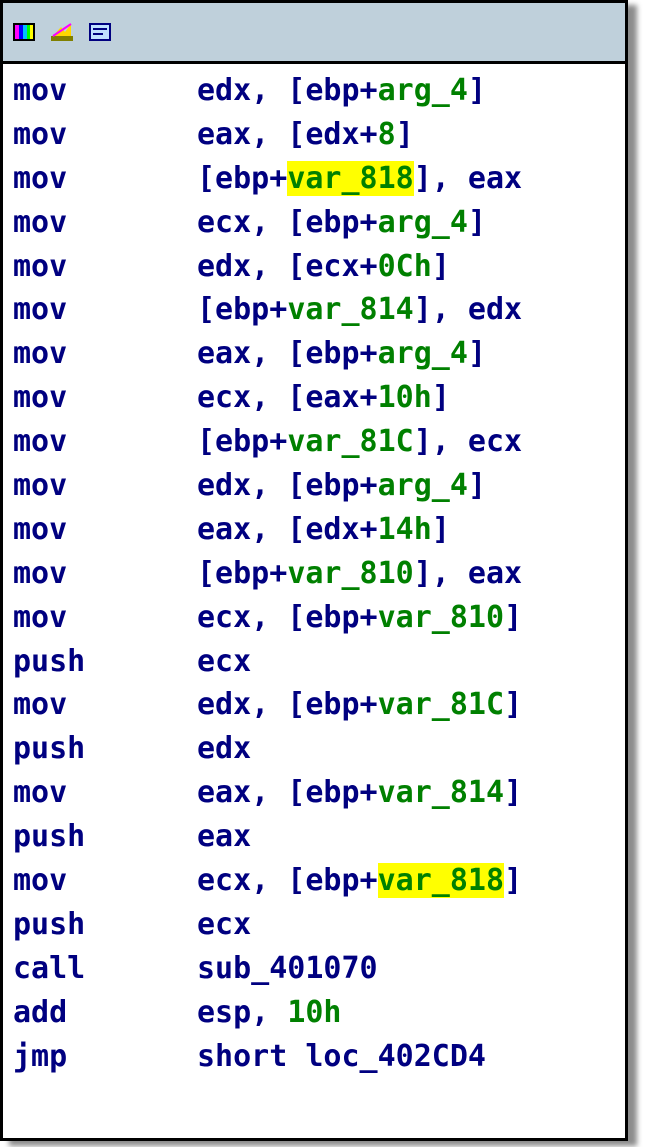  What do you see at coordinates (62, 32) in the screenshot?
I see `flowchart-icon` at bounding box center [62, 32].